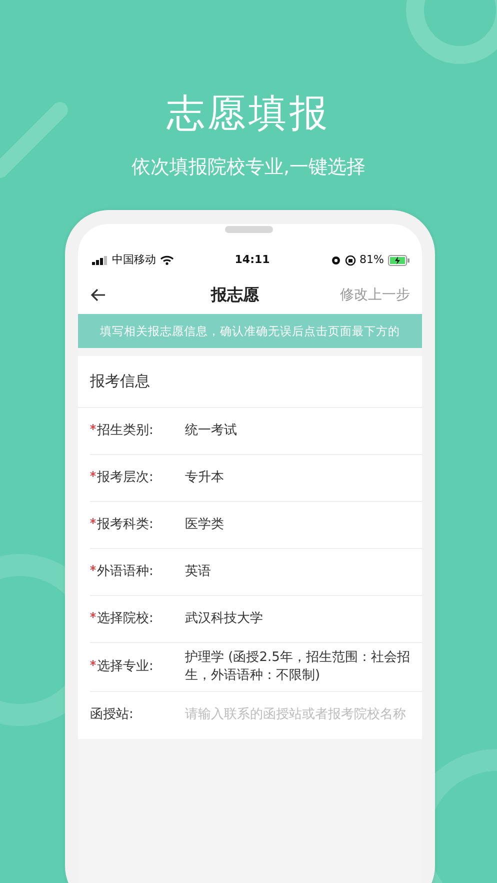 The height and width of the screenshot is (883, 497). What do you see at coordinates (248, 167) in the screenshot?
I see `subheadline: 依次填报院校专业,一键选择` at bounding box center [248, 167].